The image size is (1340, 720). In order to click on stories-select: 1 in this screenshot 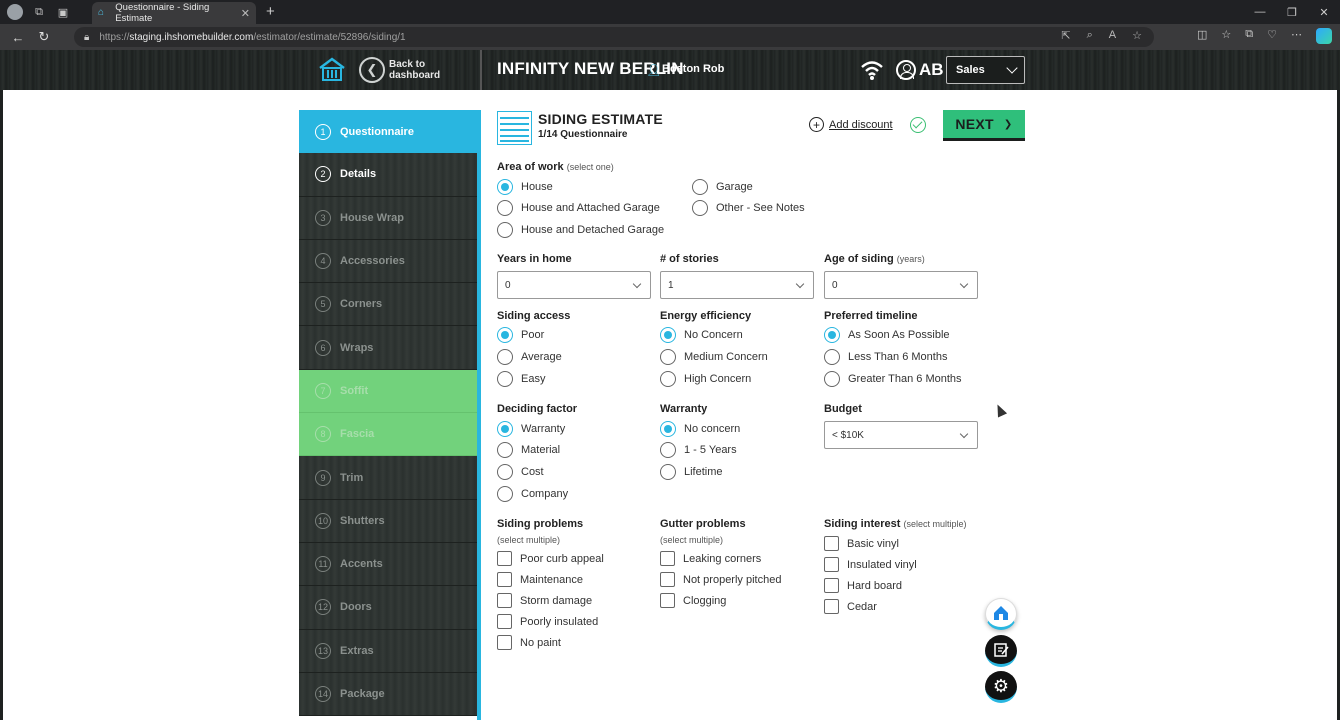, I will do `click(737, 285)`.